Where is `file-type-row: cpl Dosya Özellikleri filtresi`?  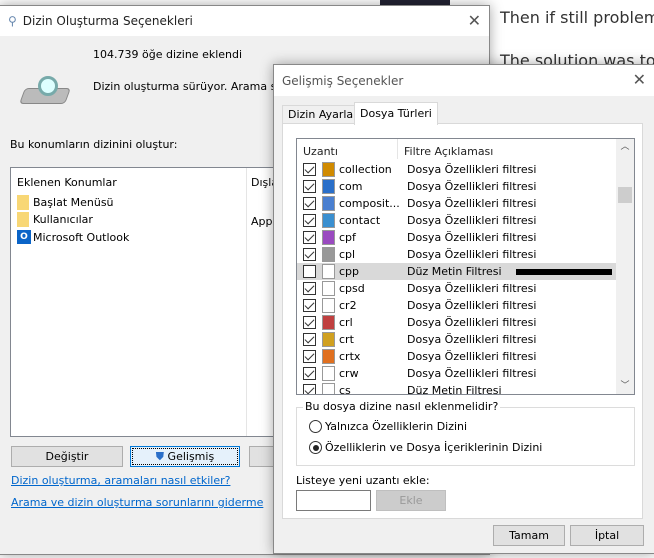 file-type-row: cpl Dosya Özellikleri filtresi is located at coordinates (456, 254).